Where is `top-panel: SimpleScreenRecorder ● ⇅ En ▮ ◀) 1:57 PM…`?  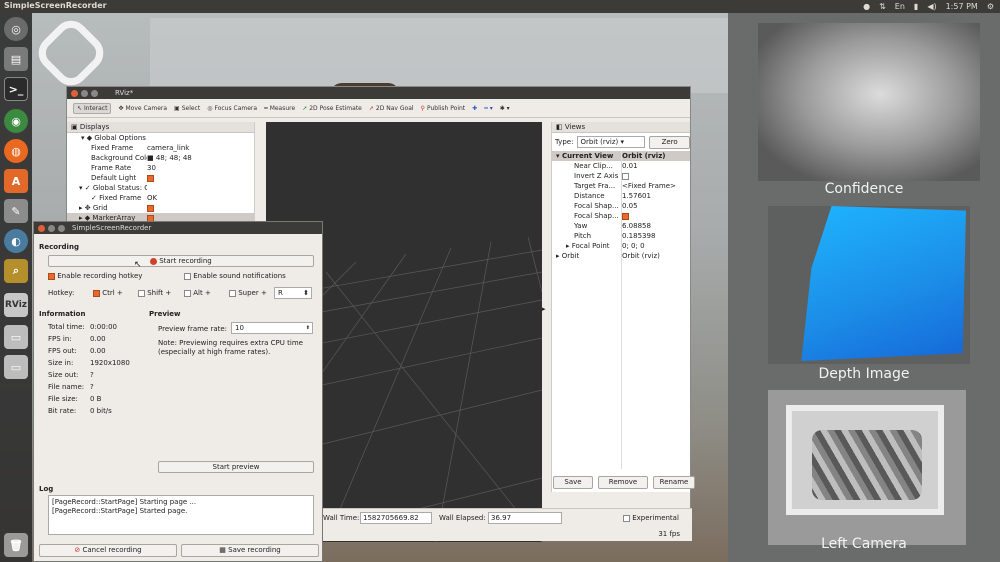
top-panel: SimpleScreenRecorder ● ⇅ En ▮ ◀) 1:57 PM… is located at coordinates (500, 6).